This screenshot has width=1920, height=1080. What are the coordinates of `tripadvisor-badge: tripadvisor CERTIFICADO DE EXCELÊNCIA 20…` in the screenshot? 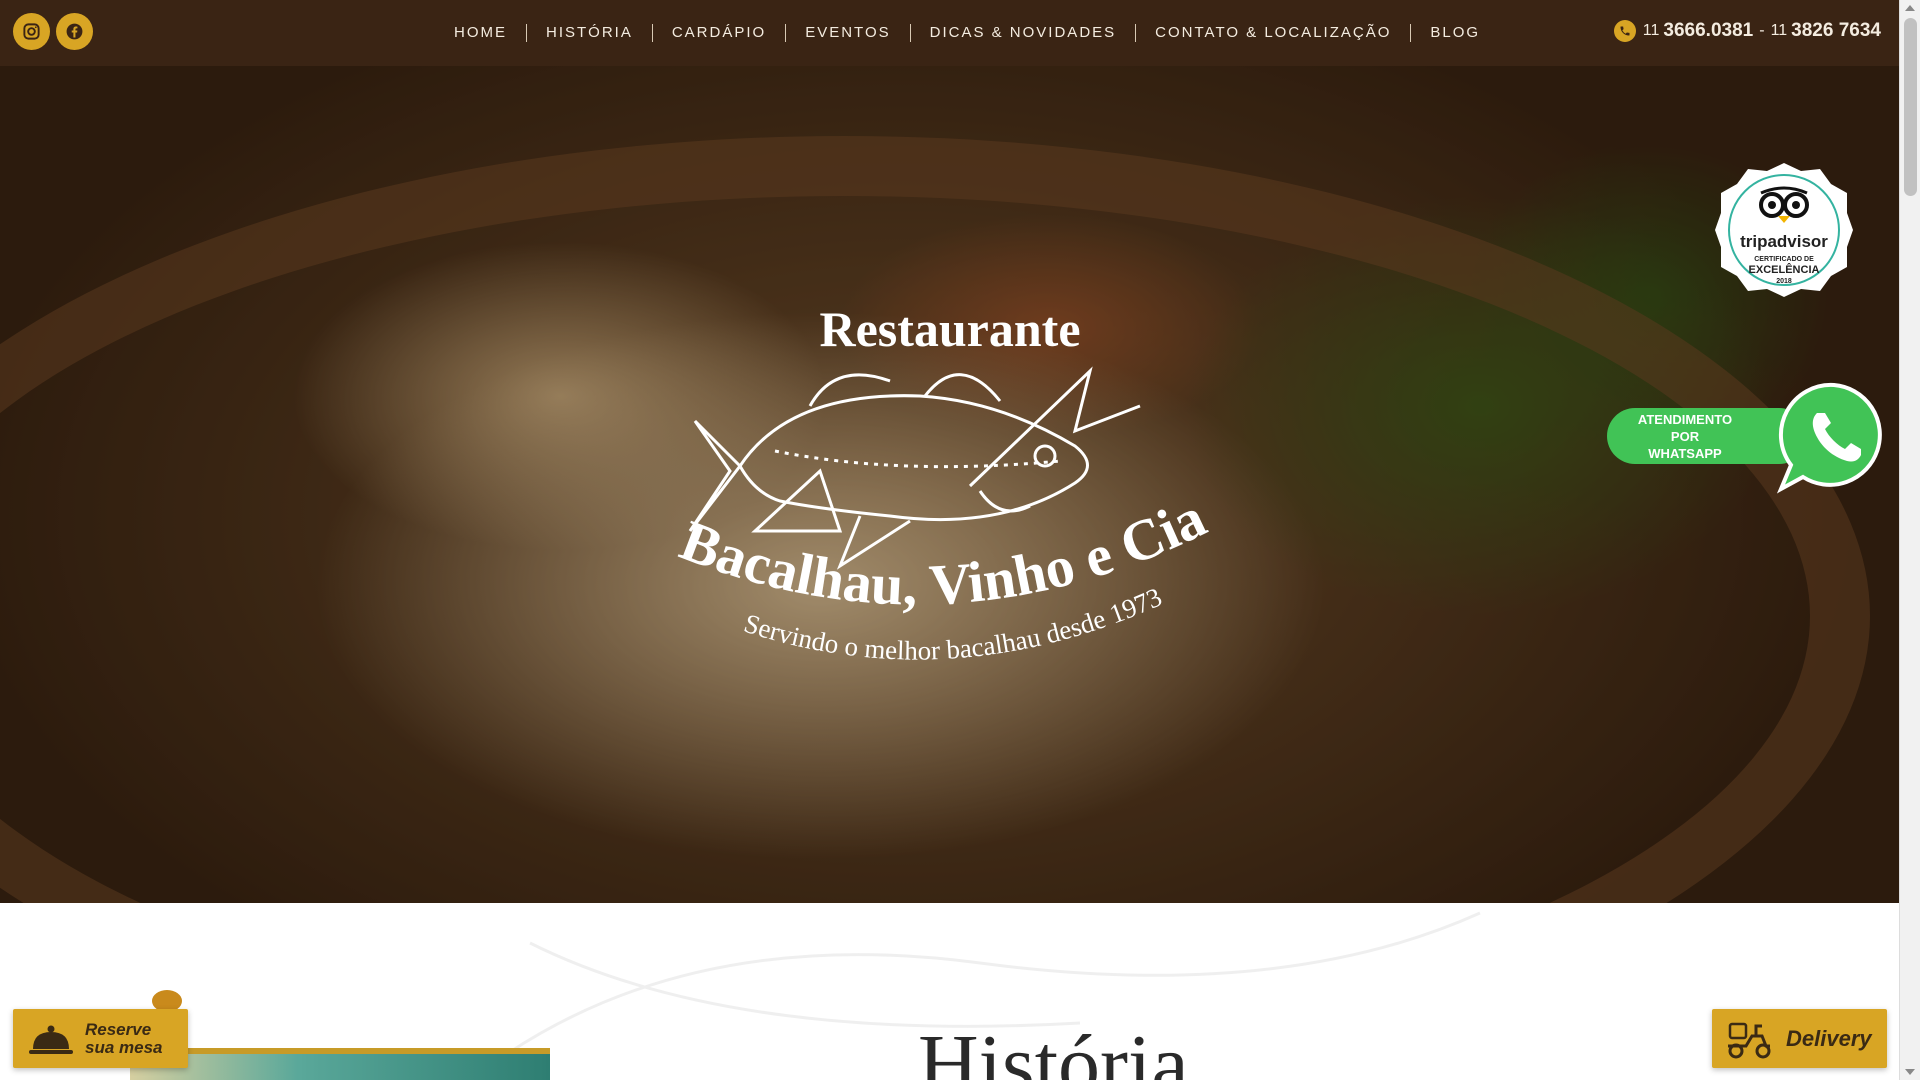 It's located at (1784, 230).